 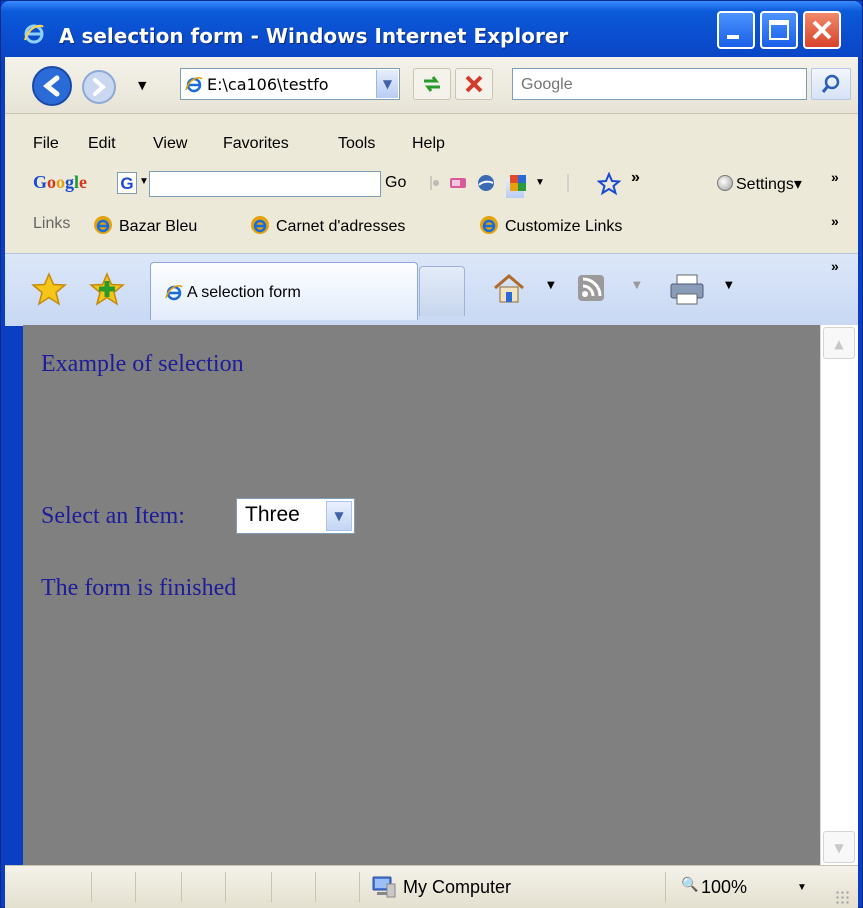 I want to click on rss-icon, so click(x=591, y=288).